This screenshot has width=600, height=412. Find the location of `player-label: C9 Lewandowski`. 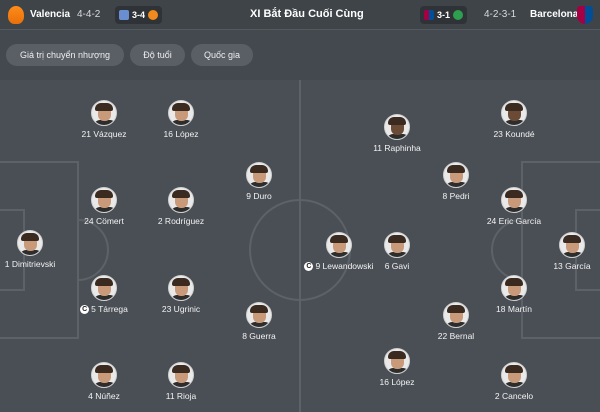

player-label: C9 Lewandowski is located at coordinates (339, 266).